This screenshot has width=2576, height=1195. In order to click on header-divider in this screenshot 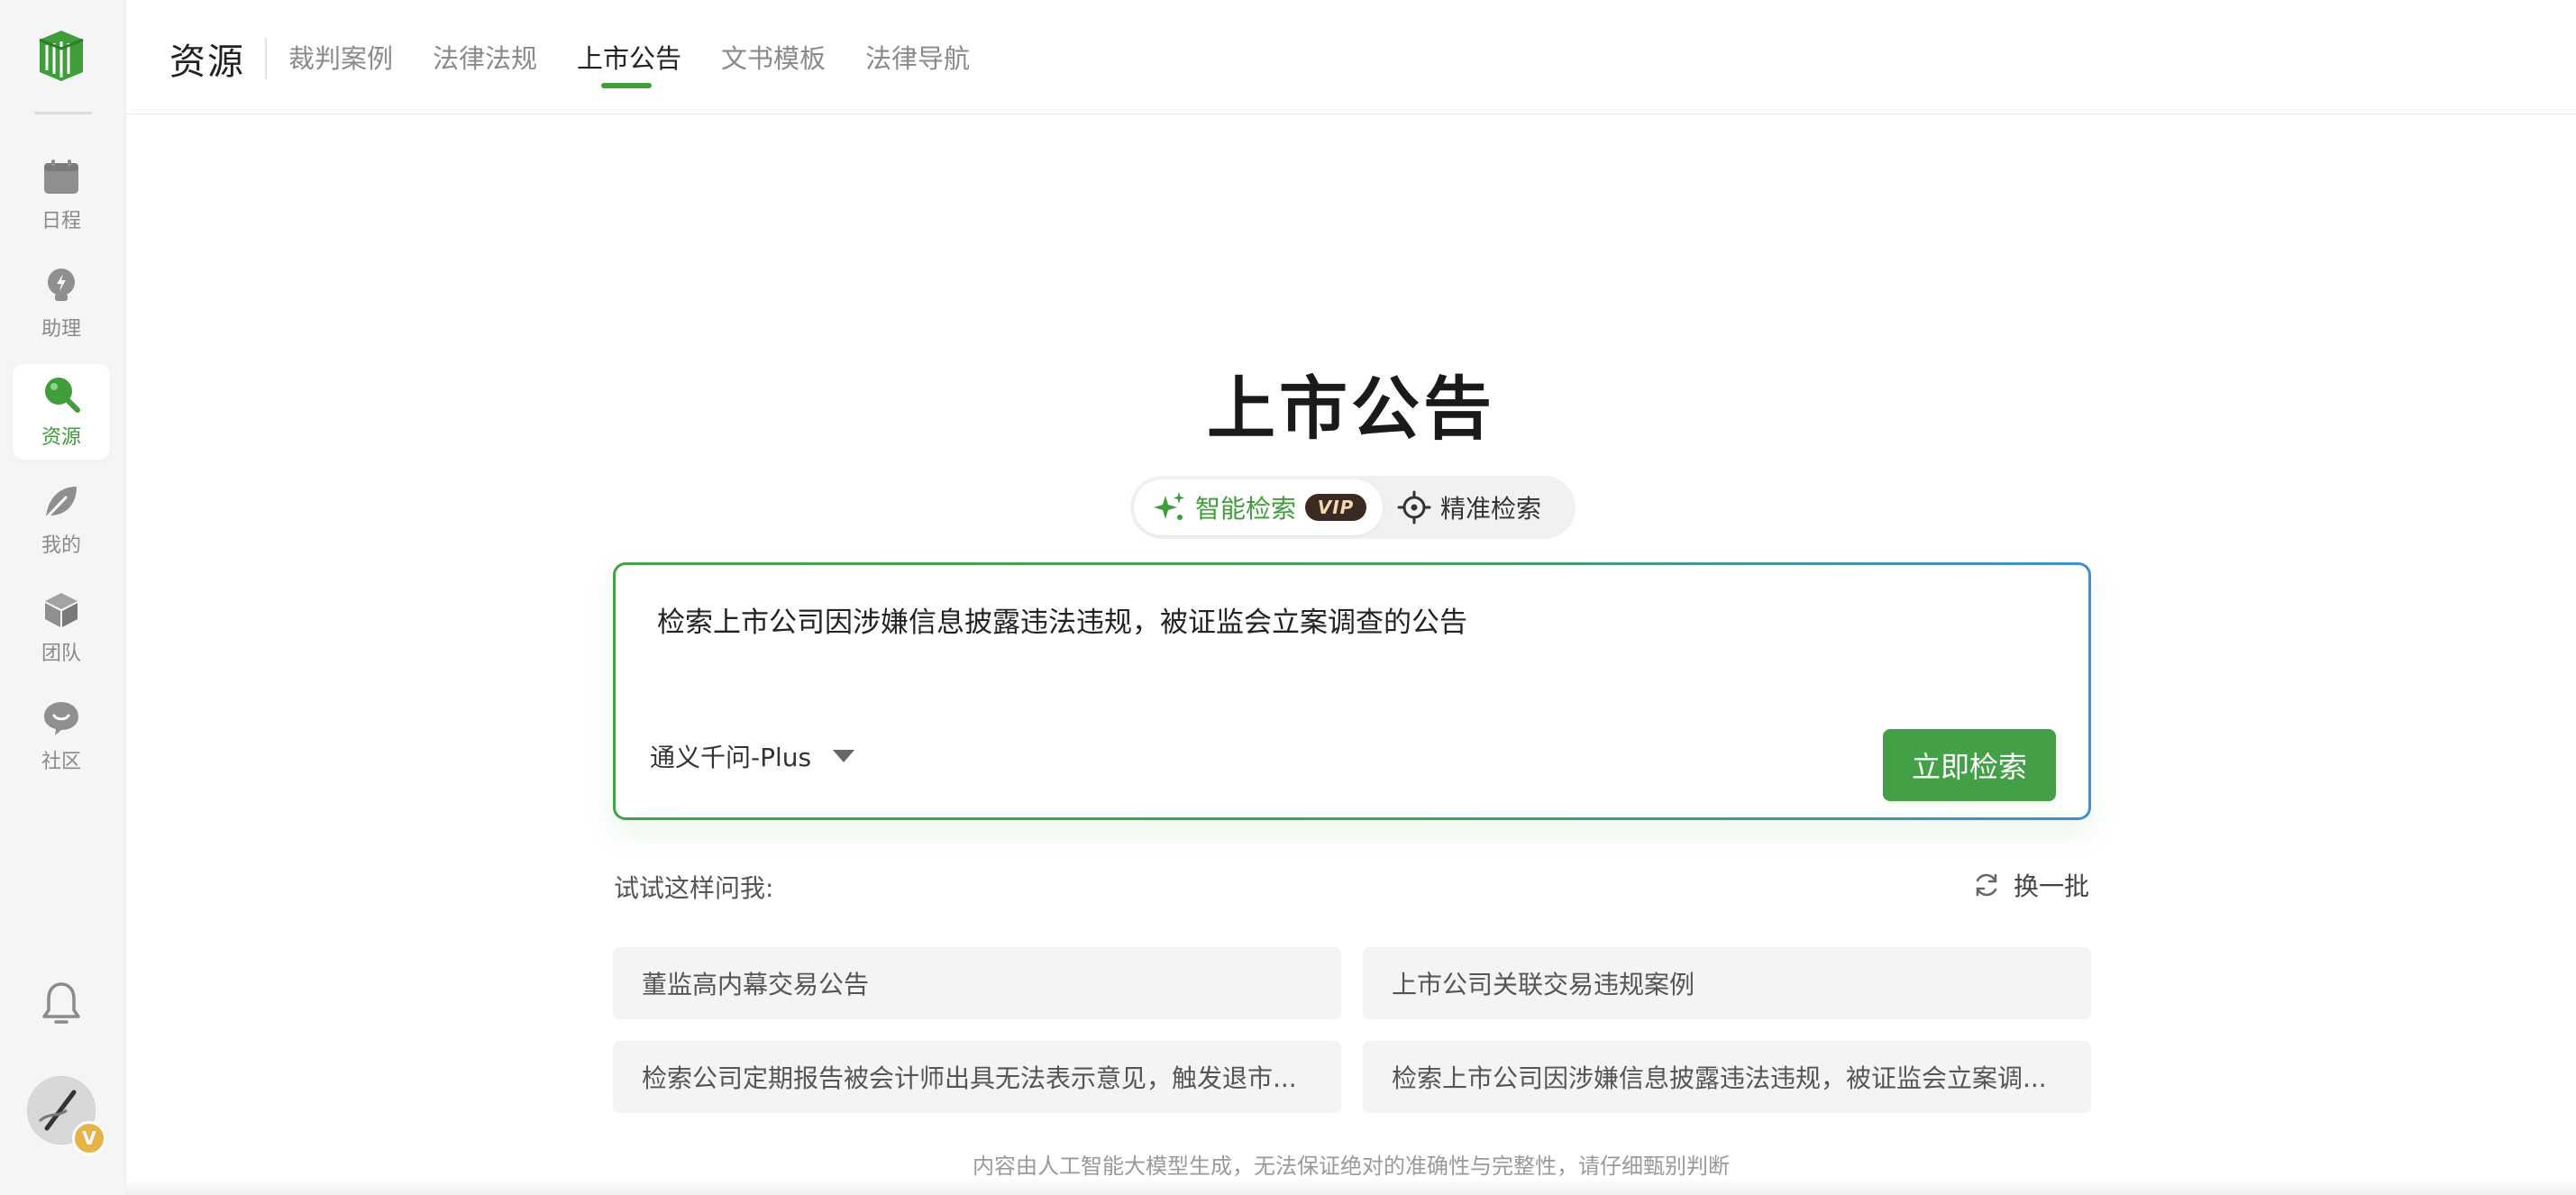, I will do `click(266, 59)`.